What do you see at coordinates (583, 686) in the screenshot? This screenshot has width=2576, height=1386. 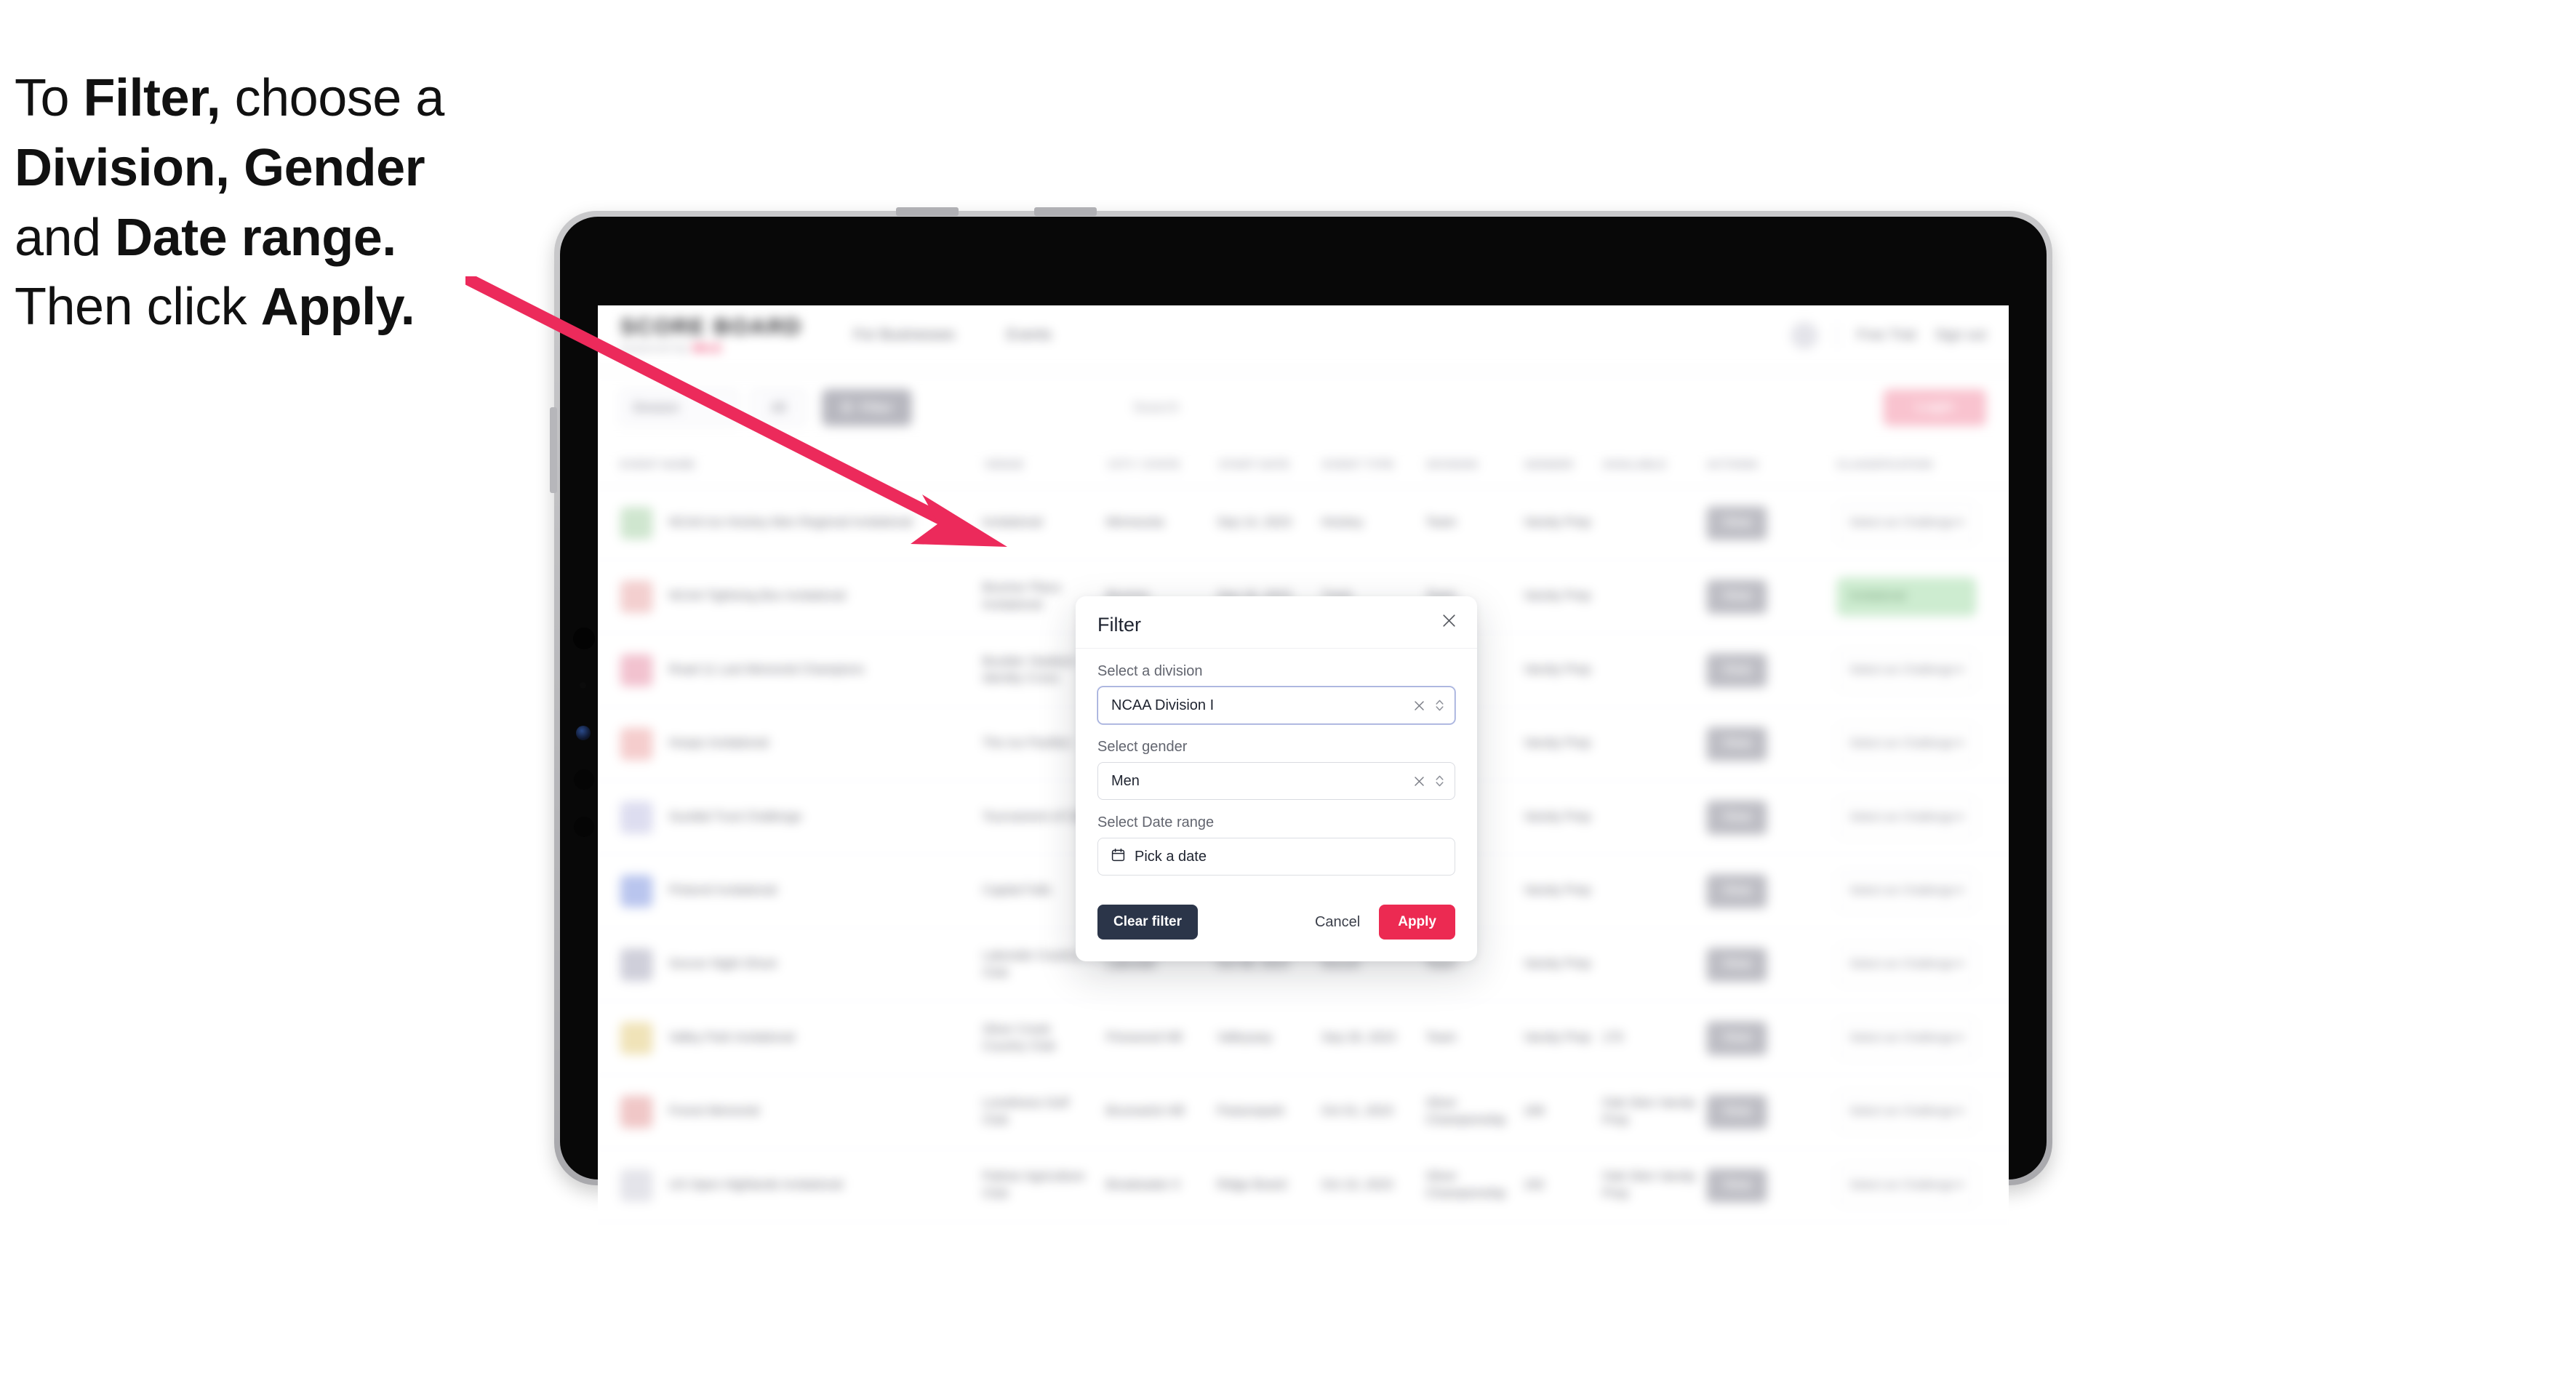 I see `sensor-dot-icon` at bounding box center [583, 686].